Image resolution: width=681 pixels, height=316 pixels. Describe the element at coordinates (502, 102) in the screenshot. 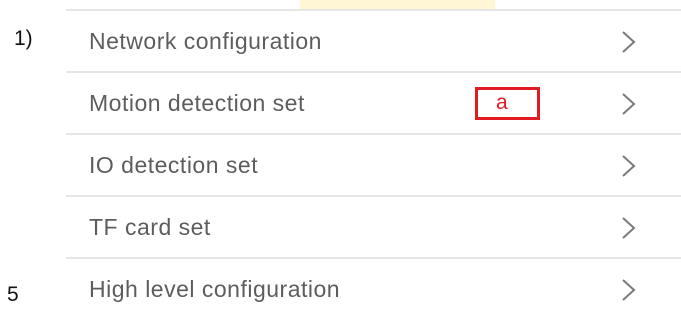

I see `annotation-callout-letter: a` at that location.